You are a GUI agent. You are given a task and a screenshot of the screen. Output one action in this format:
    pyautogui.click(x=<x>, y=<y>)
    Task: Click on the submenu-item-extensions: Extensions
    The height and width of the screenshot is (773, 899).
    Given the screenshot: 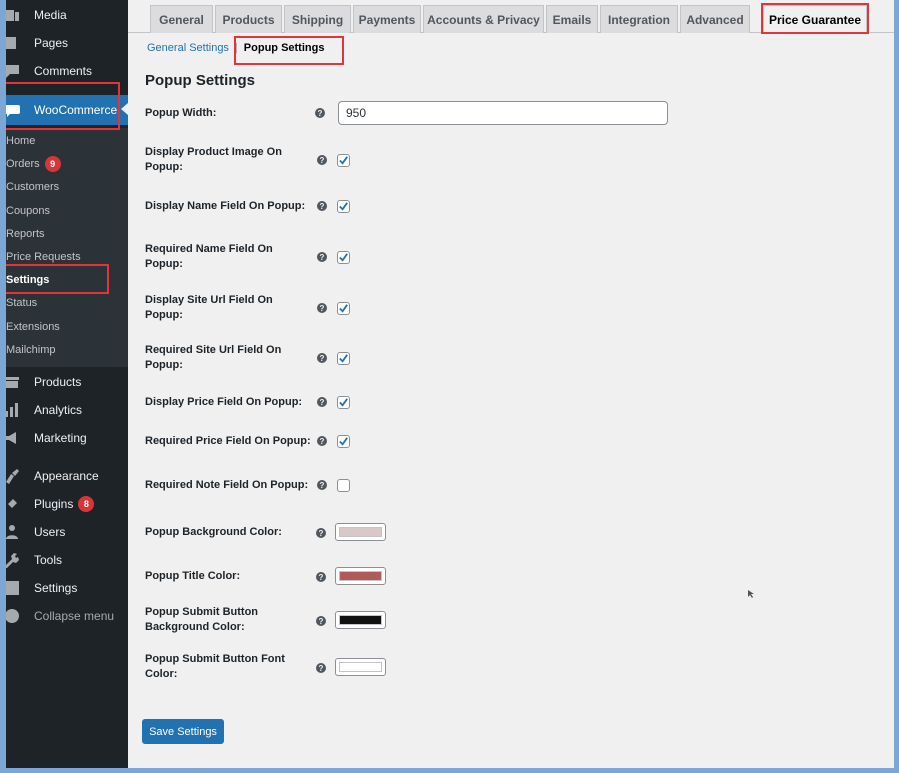 What is the action you would take?
    pyautogui.click(x=67, y=327)
    